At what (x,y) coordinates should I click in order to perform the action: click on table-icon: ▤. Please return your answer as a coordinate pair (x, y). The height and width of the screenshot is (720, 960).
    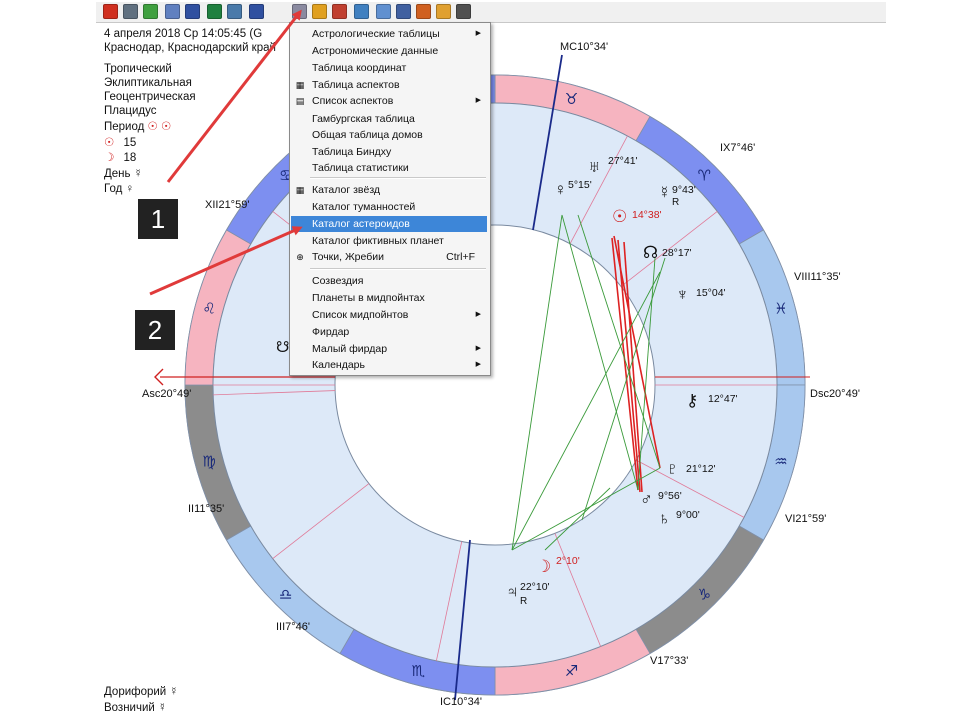
    Looking at the image, I should click on (300, 101).